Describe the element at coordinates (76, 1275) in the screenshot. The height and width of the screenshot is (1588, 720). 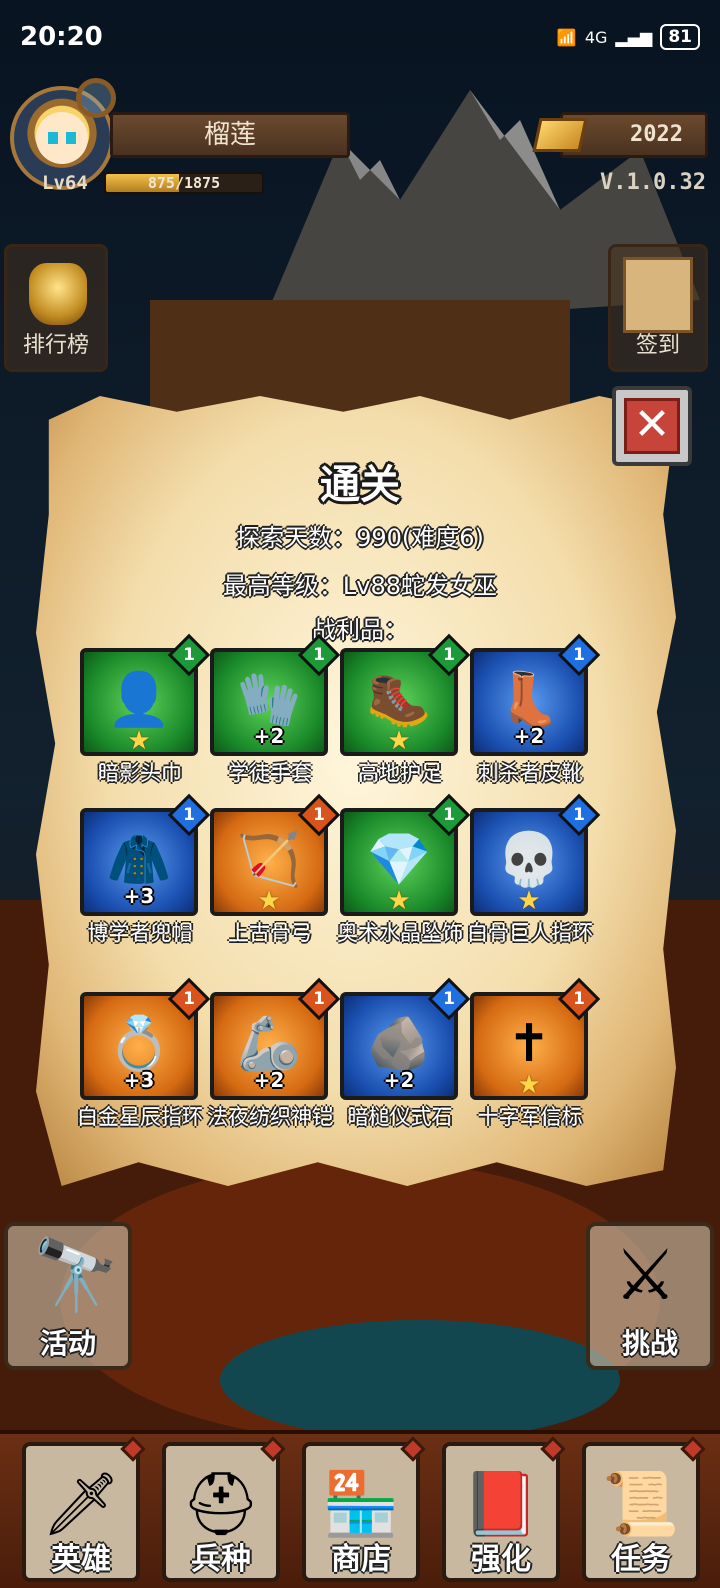
I see `telescope-icon: 🔭` at that location.